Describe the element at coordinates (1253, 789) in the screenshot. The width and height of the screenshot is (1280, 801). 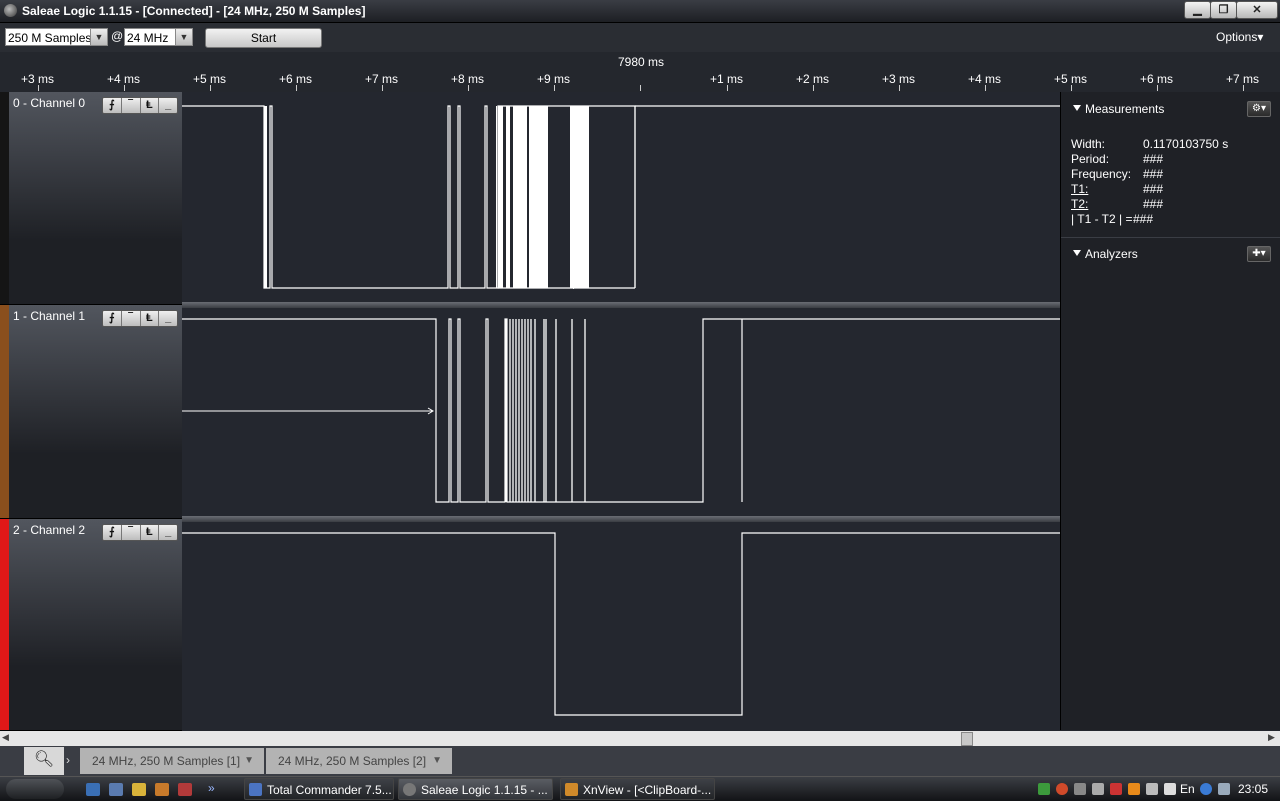
I see `clock: 23:05` at that location.